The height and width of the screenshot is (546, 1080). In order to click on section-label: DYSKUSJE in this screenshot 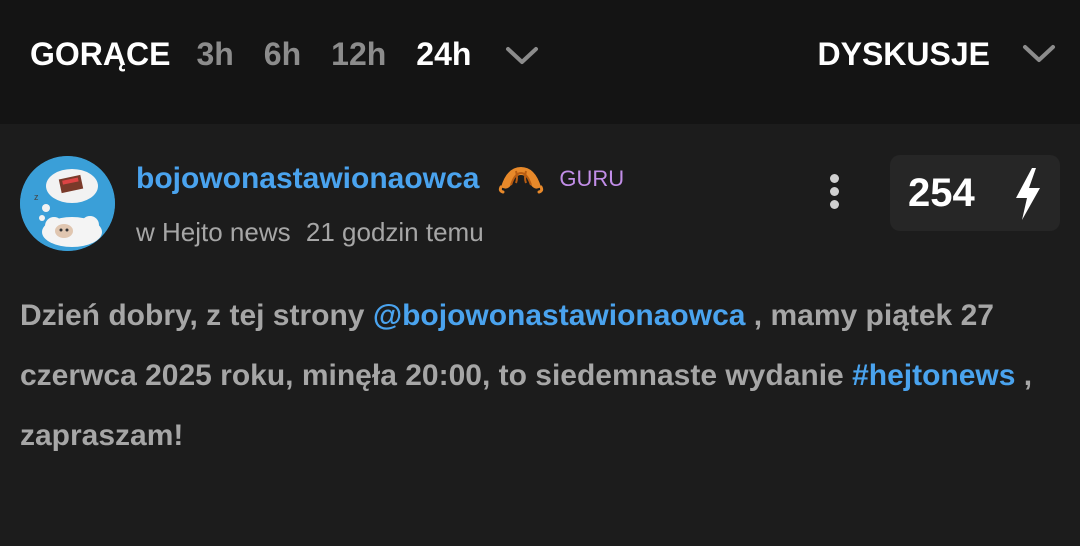, I will do `click(904, 54)`.